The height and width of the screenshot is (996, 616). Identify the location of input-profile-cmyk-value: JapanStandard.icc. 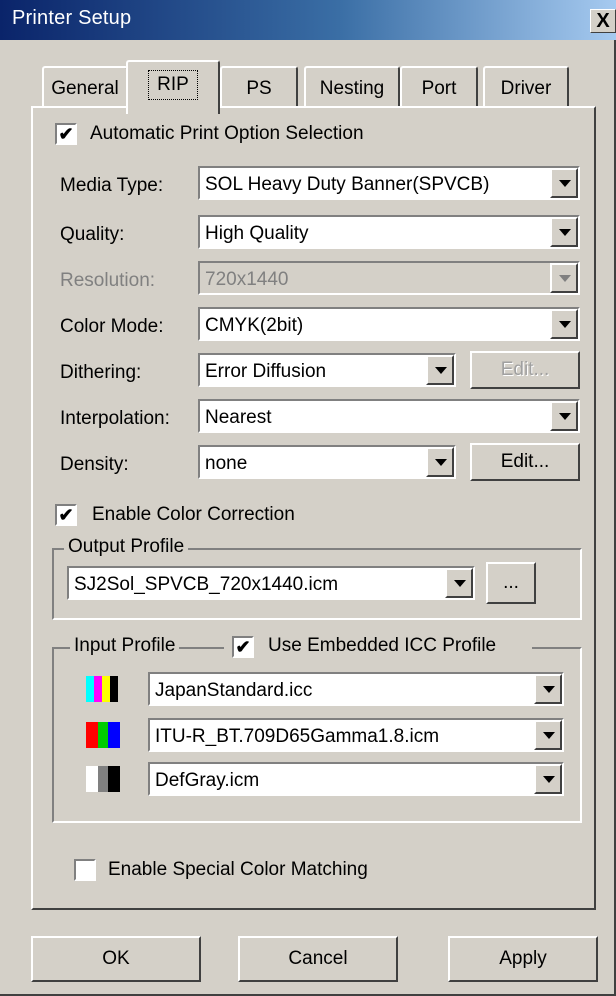
(234, 690).